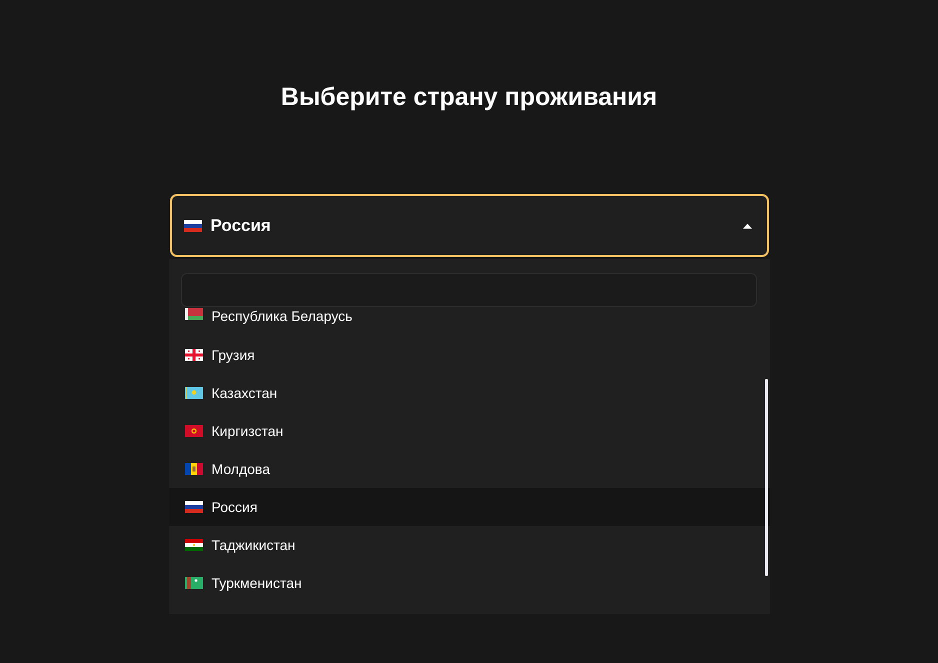 This screenshot has width=938, height=663. Describe the element at coordinates (469, 97) in the screenshot. I see `page-title: Выберите страну проживания` at that location.